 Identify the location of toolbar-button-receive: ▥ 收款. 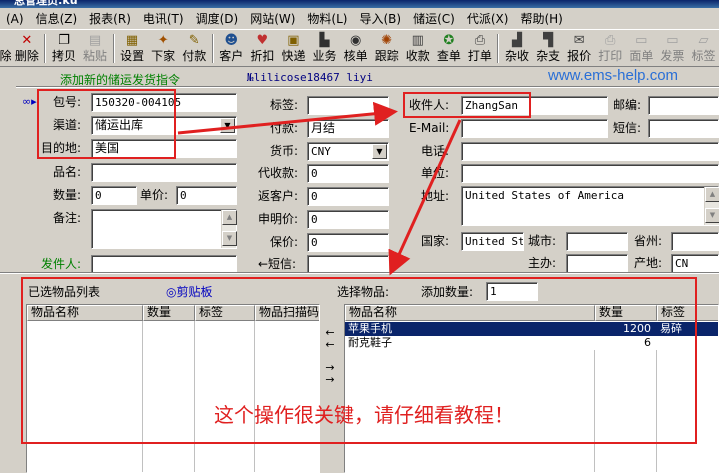
(417, 48).